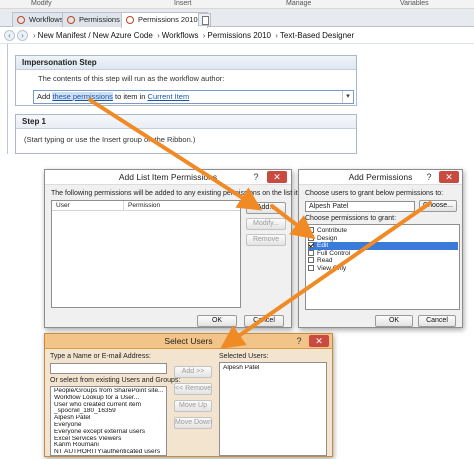  Describe the element at coordinates (130, 96) in the screenshot. I see `action-mid-text: to item in` at that location.